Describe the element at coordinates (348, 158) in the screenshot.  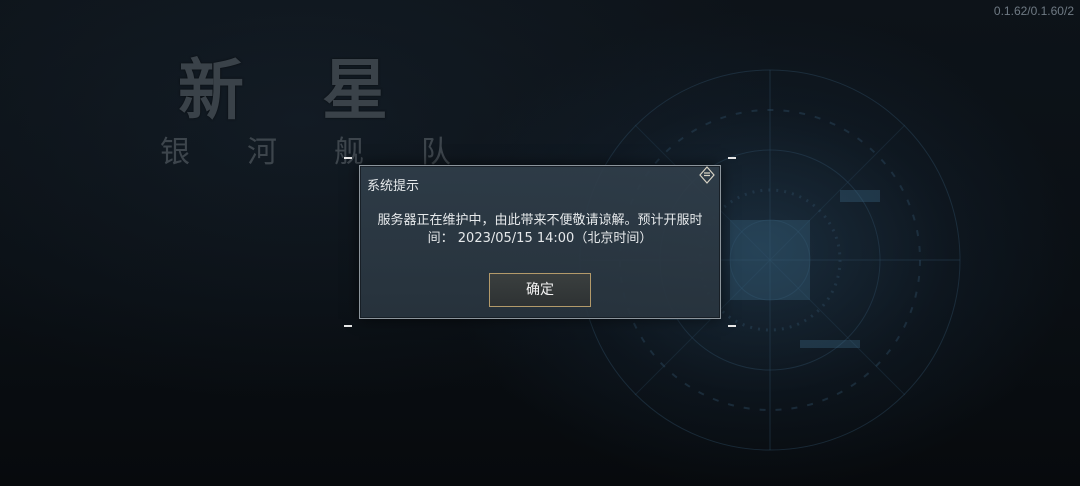
I see `frame-corner-tl` at that location.